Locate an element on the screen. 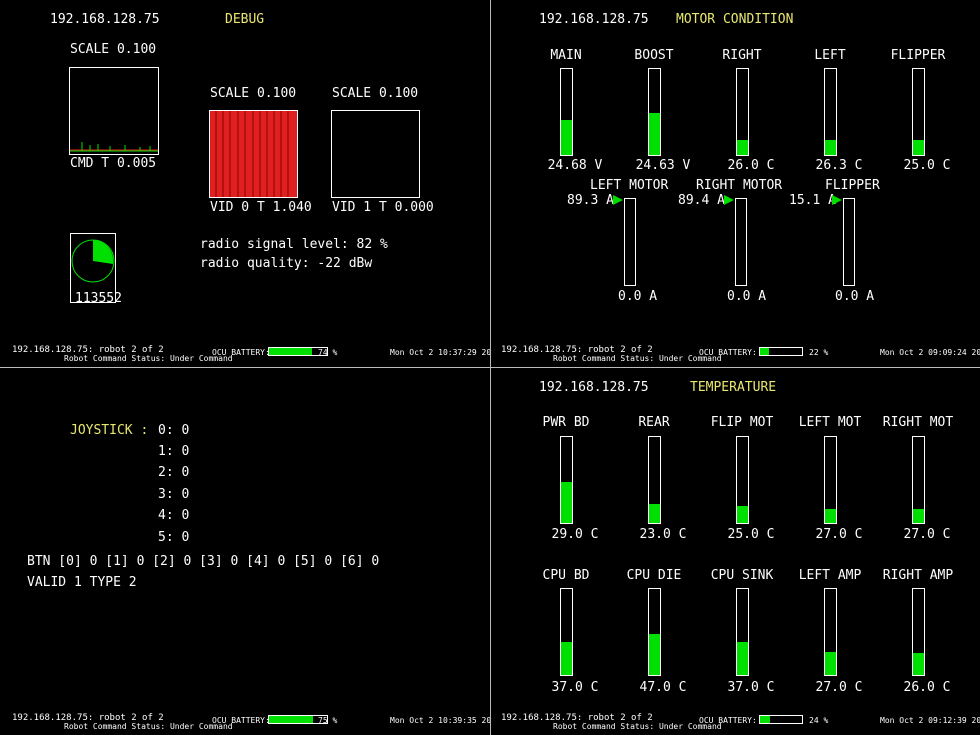 This screenshot has height=735, width=980. ocu-battery-percent: 24 % is located at coordinates (819, 720).